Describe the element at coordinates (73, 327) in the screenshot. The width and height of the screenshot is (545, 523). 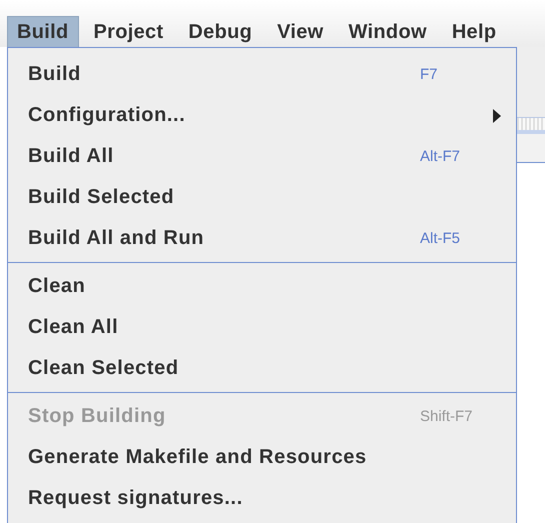
I see `menu-item: Clean All` at that location.